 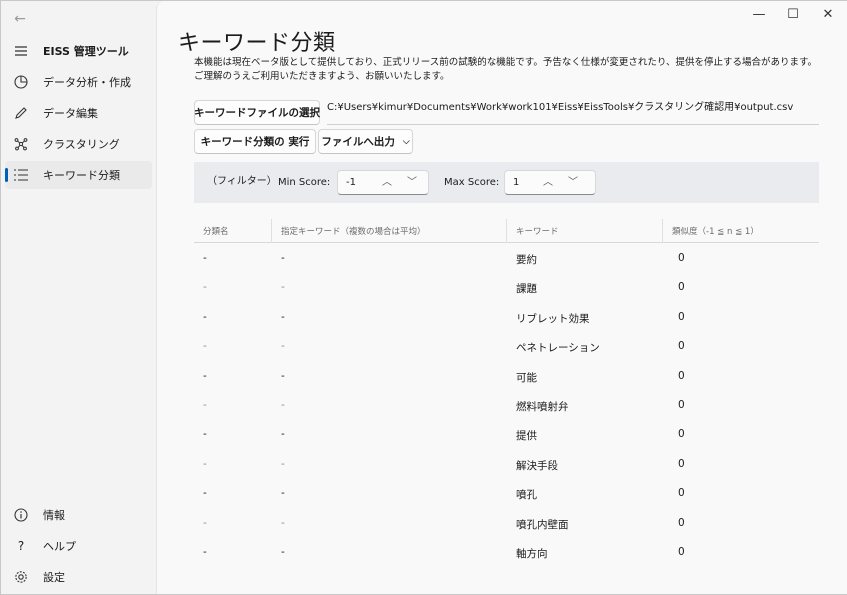 I want to click on export-file-dropdown: ファイルへ出力 ⌵, so click(x=365, y=141).